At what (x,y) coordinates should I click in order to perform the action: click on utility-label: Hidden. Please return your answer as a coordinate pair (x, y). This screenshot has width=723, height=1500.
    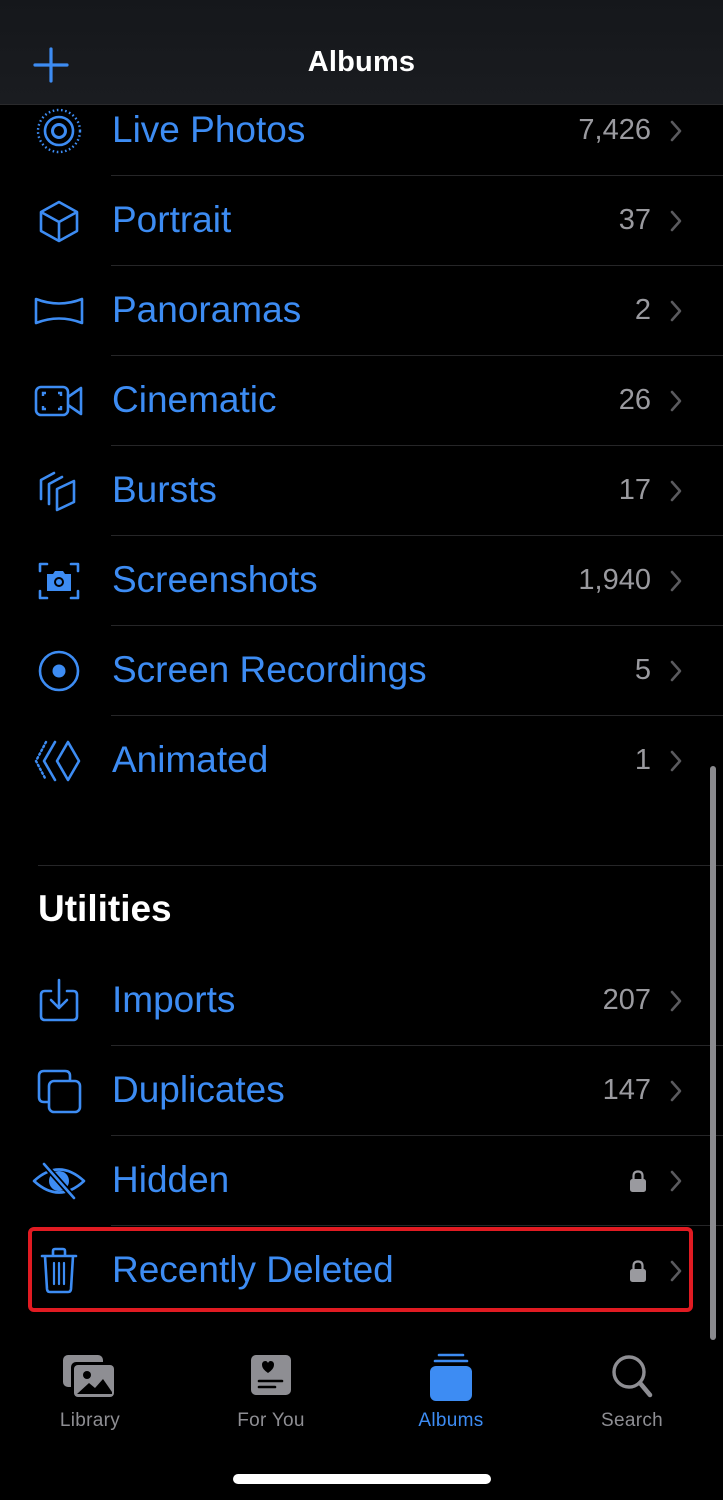
    Looking at the image, I should click on (171, 1180).